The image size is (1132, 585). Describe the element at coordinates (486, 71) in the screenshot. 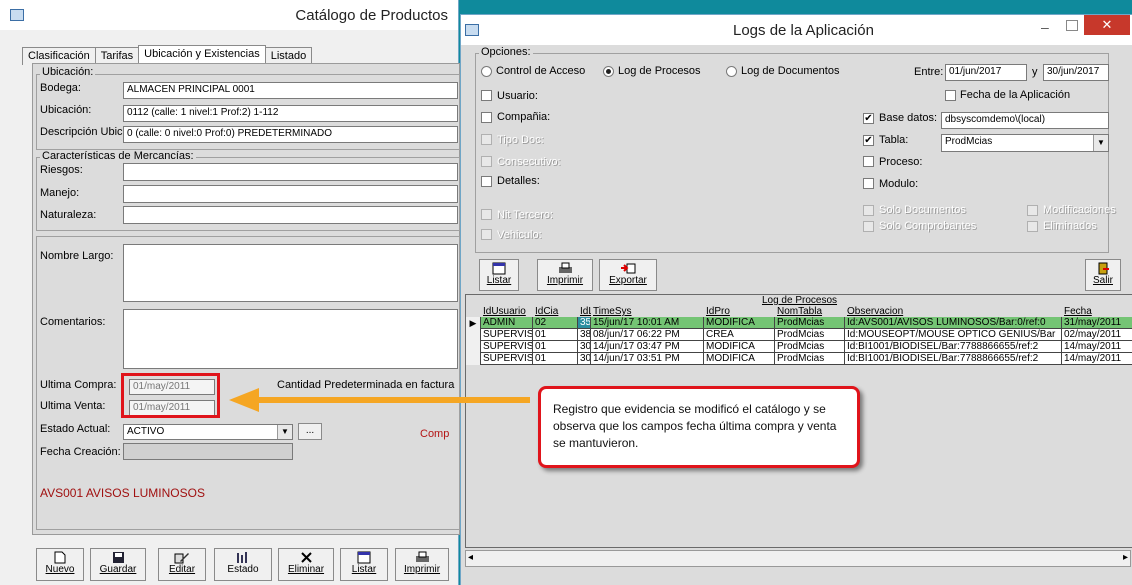

I see `radio-control-acceso` at that location.